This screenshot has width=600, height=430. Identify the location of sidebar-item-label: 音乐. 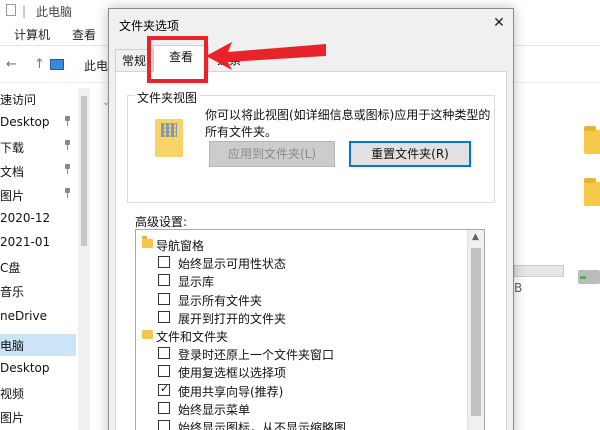
(12, 292).